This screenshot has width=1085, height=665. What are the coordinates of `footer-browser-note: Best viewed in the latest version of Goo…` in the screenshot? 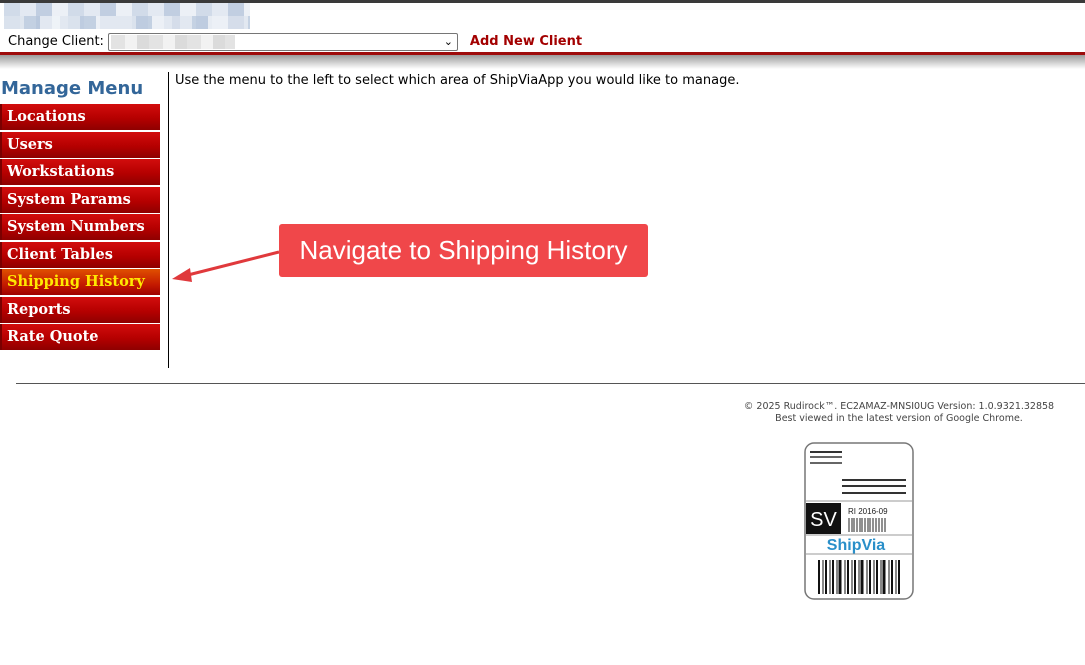 It's located at (899, 418).